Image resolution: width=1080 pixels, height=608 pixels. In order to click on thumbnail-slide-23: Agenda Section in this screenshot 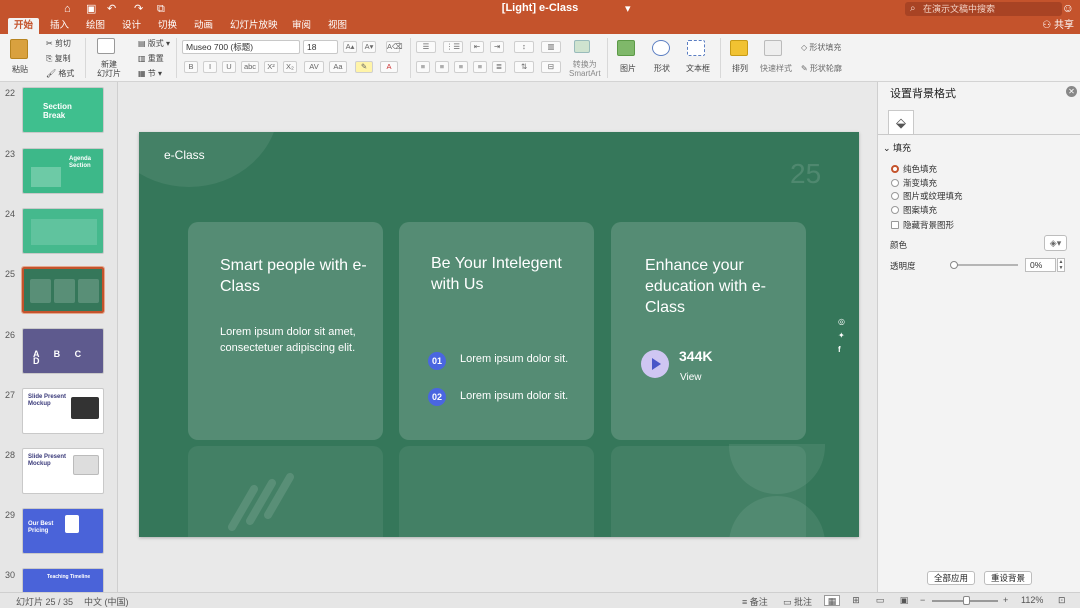, I will do `click(63, 171)`.